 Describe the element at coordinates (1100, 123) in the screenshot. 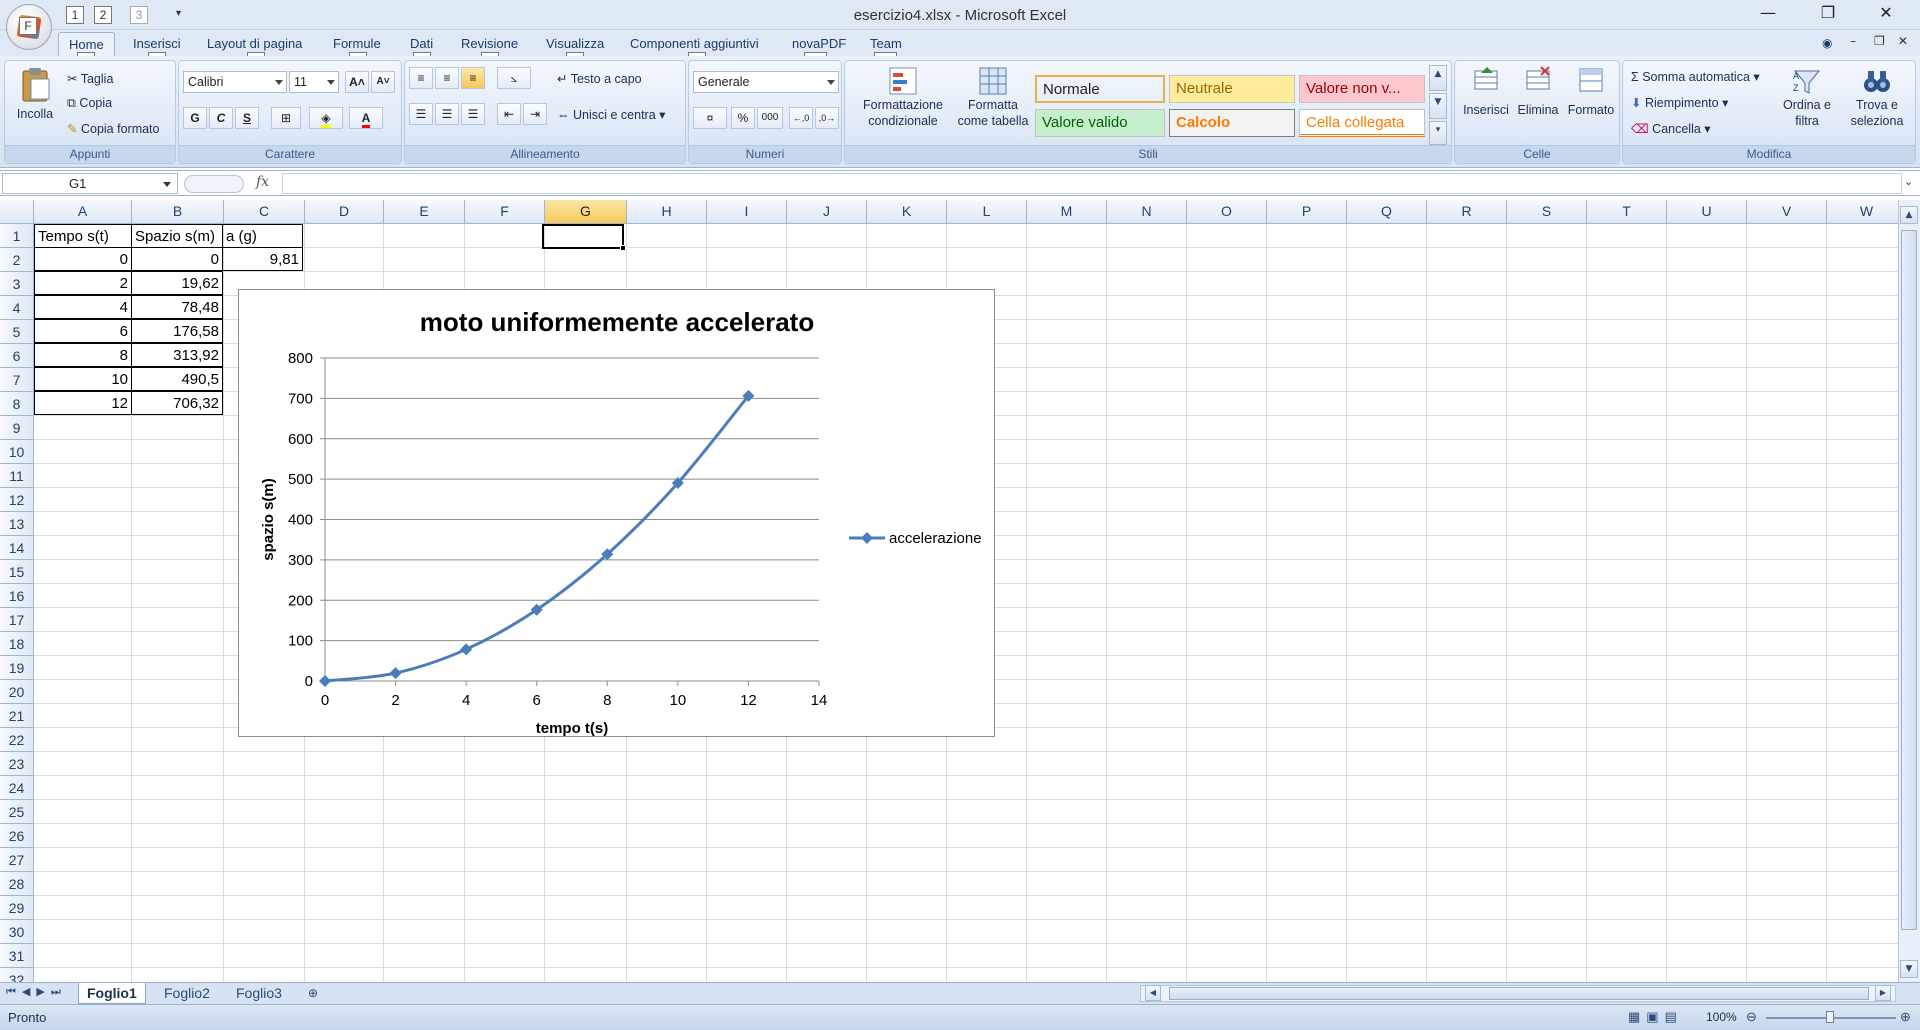

I see `style-valore-valido: Valore valido` at that location.